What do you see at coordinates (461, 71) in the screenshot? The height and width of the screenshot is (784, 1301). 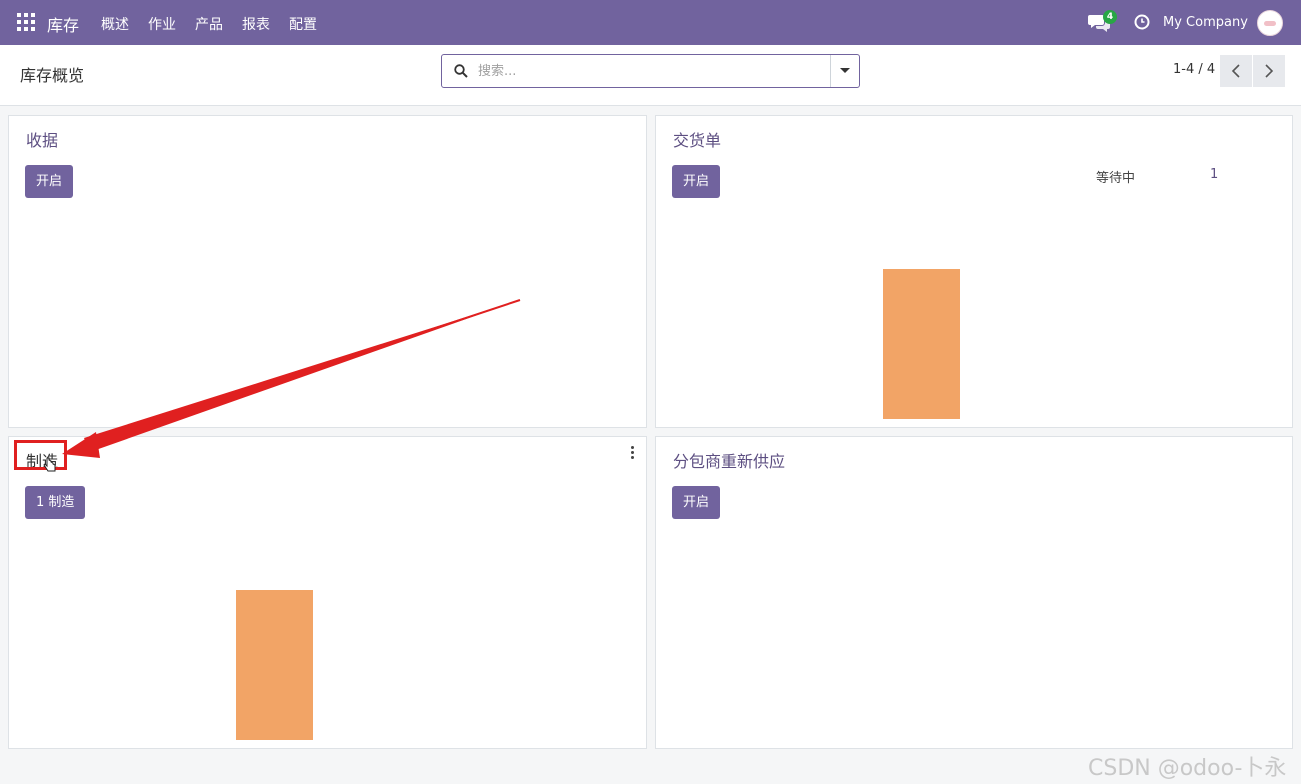 I see `search-icon` at bounding box center [461, 71].